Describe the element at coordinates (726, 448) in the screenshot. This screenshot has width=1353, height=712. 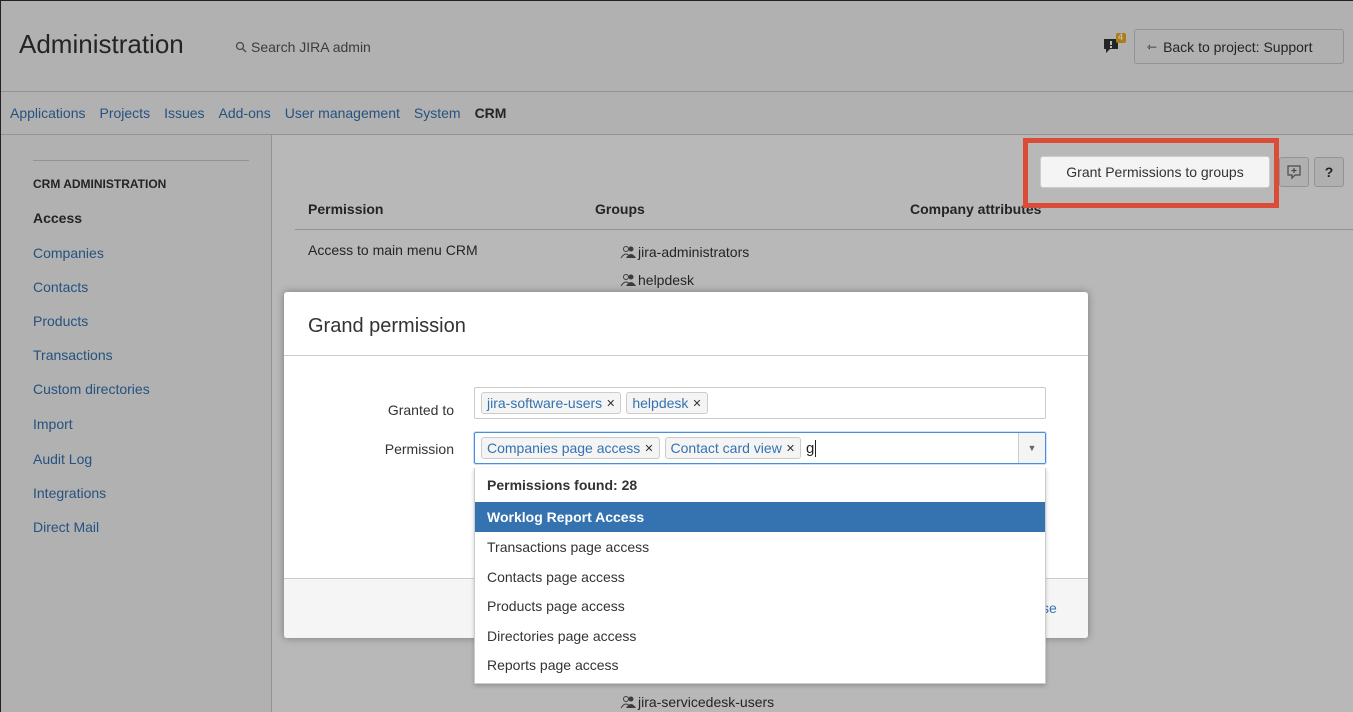
I see `permission-tag-label: Contact card view` at that location.